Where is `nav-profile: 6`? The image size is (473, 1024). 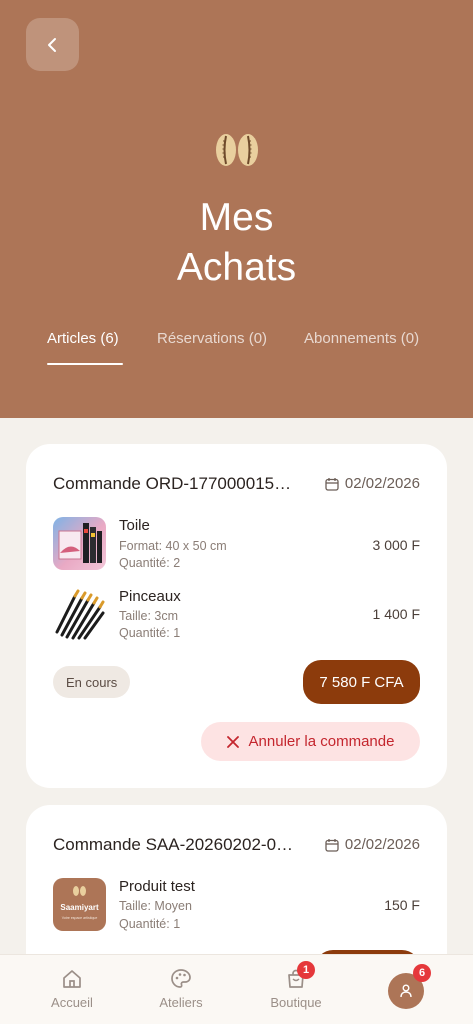 nav-profile: 6 is located at coordinates (409, 986).